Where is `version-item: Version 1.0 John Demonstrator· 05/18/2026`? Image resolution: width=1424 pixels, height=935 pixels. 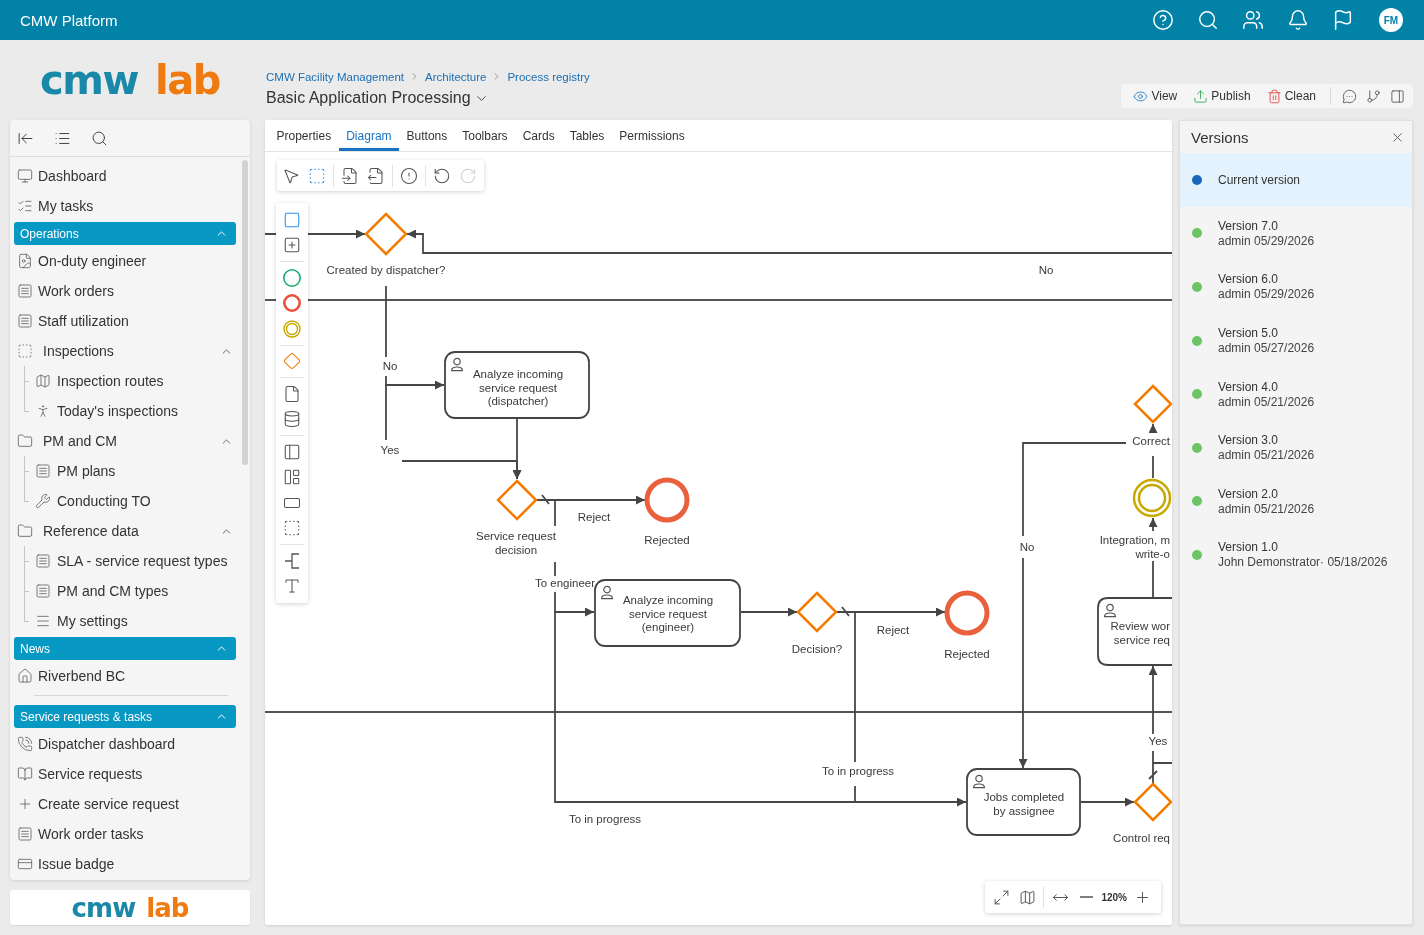
version-item: Version 1.0 John Demonstrator· 05/18/2026 is located at coordinates (1296, 555).